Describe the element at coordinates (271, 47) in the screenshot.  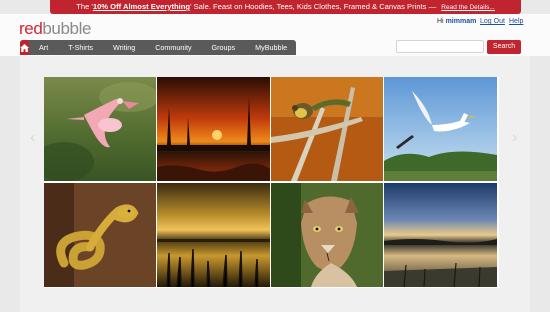
I see `nav-item-mybubble: MyBubble` at that location.